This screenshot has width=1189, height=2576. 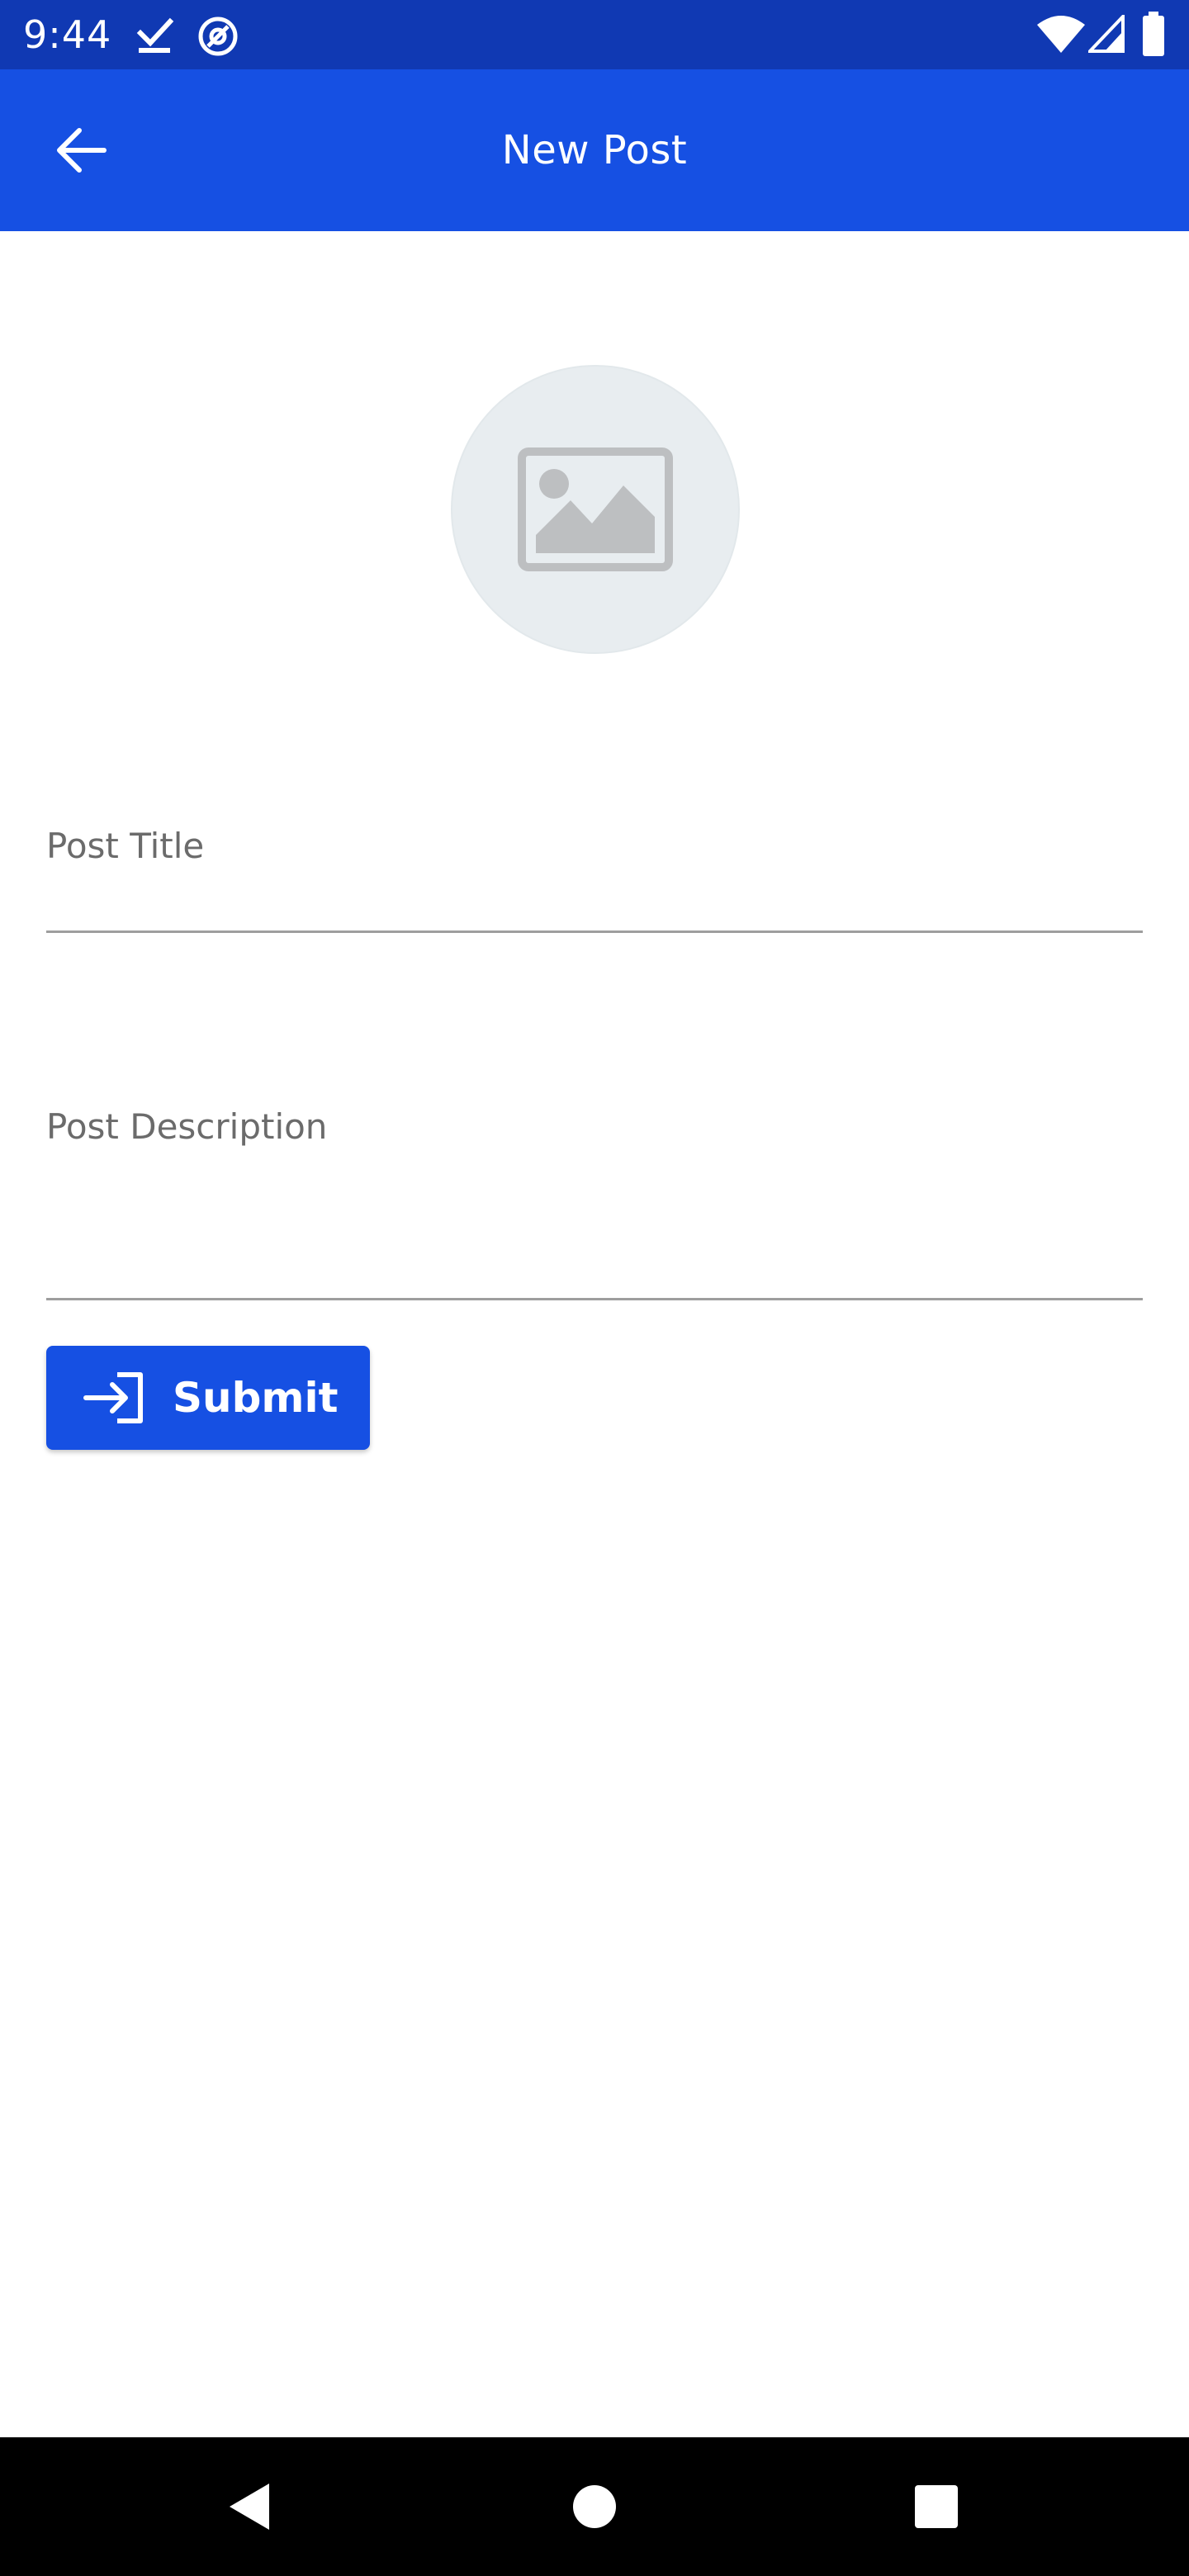 I want to click on page-title: New Post, so click(x=594, y=150).